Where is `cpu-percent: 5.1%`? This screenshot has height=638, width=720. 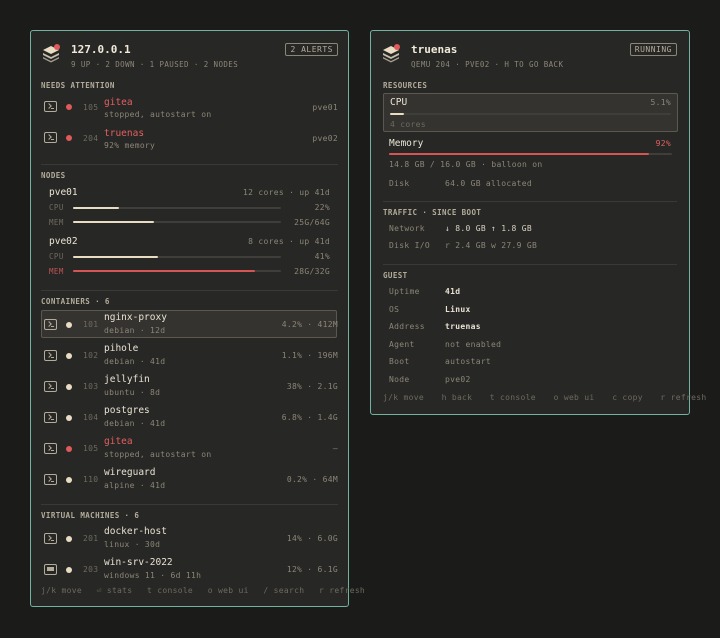 cpu-percent: 5.1% is located at coordinates (660, 102).